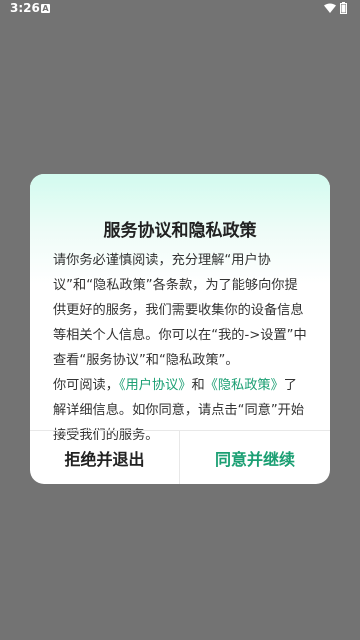 This screenshot has height=640, width=360. I want to click on privacy-policy-link: 《隐私政策》, so click(244, 385).